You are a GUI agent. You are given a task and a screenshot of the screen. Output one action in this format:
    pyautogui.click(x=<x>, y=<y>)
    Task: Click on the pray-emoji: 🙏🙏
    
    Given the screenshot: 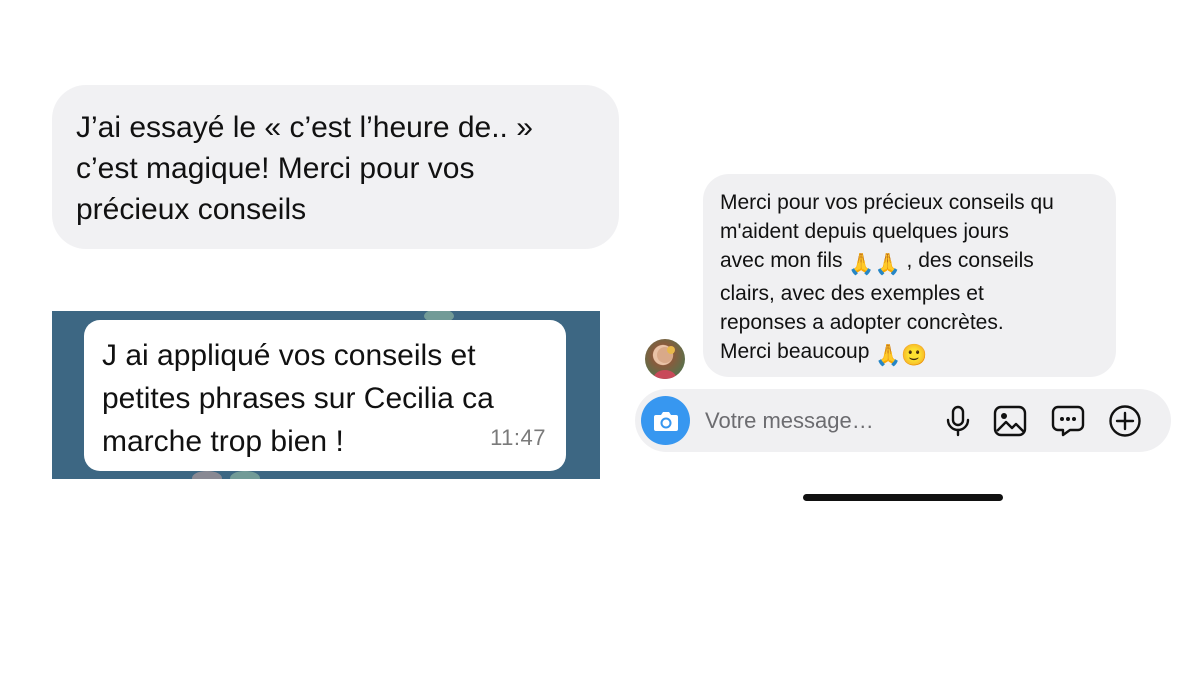 What is the action you would take?
    pyautogui.click(x=874, y=264)
    